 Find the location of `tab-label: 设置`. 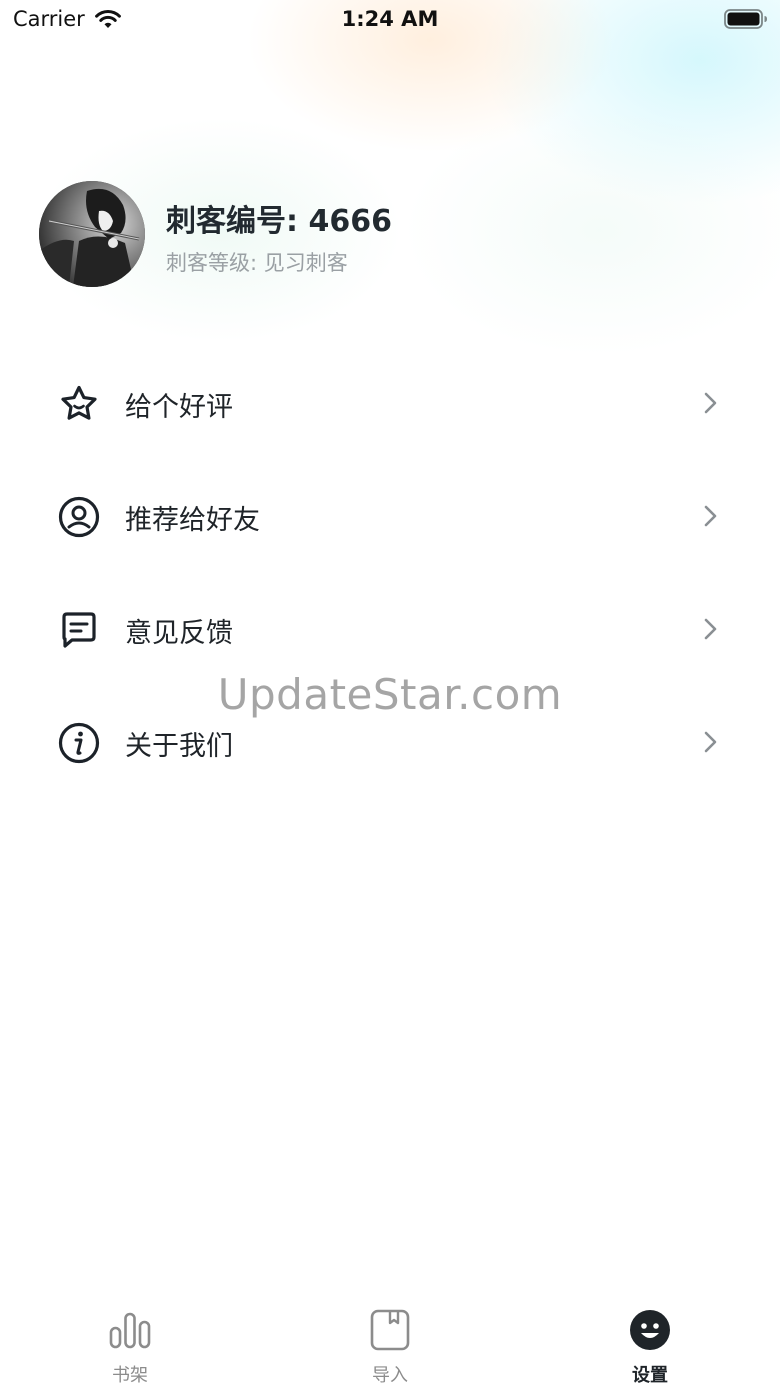

tab-label: 设置 is located at coordinates (650, 1375).